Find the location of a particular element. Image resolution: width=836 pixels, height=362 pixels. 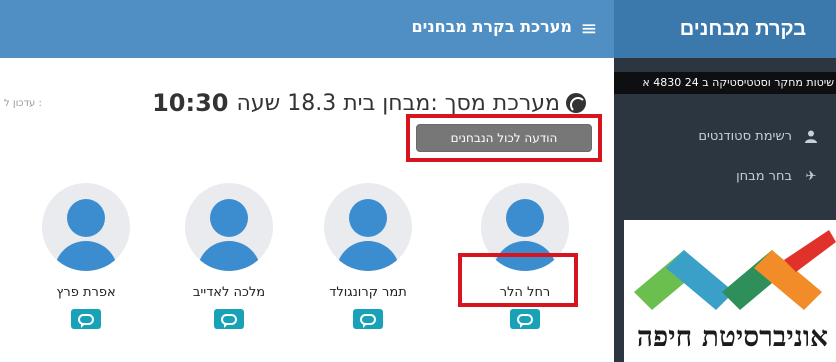

headline-text: מערכת מסך :מבחן בית 18.3 שעה is located at coordinates (398, 103).